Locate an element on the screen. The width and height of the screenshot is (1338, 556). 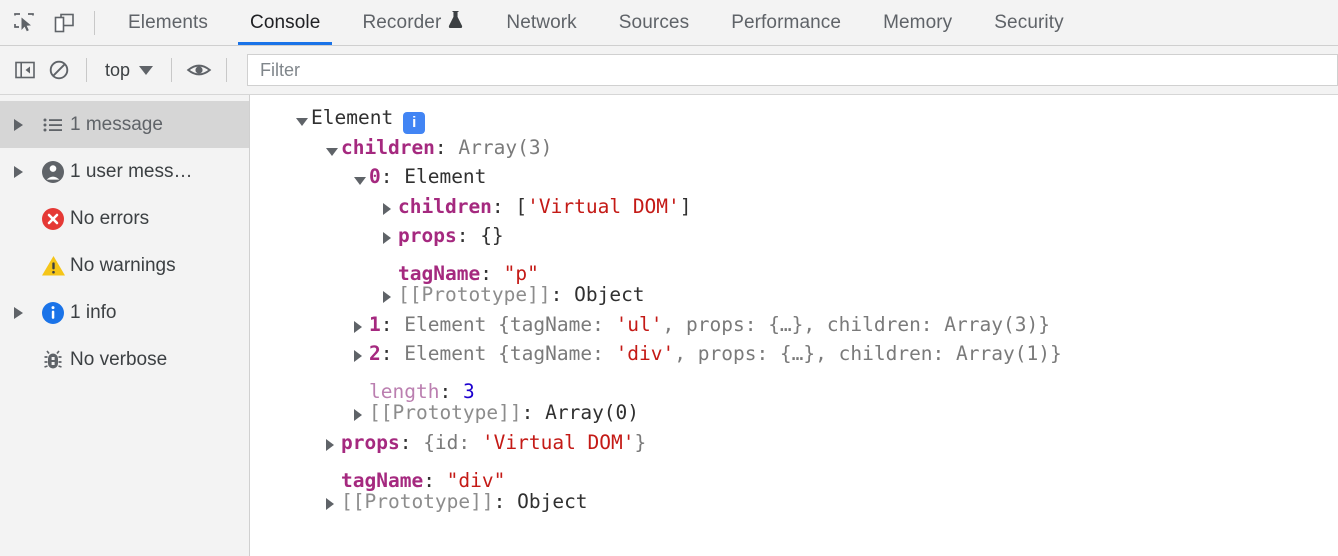
console-token: Object is located at coordinates (552, 501).